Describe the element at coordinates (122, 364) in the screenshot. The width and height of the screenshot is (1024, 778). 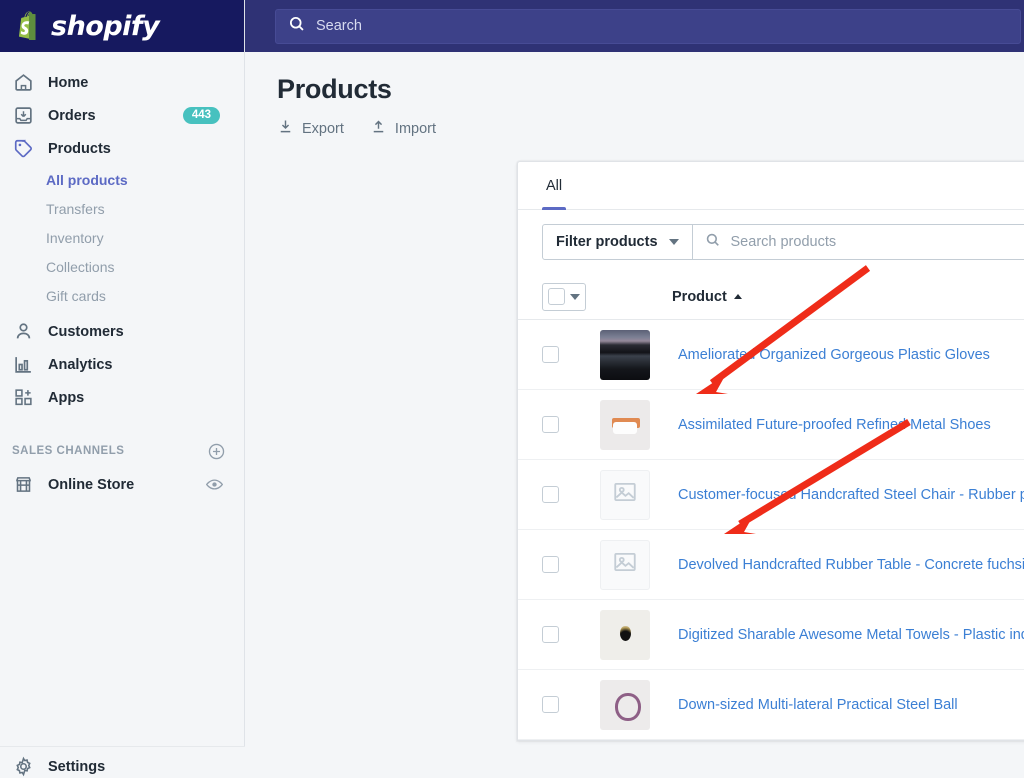
I see `sidebar-item-analytics: Analytics` at that location.